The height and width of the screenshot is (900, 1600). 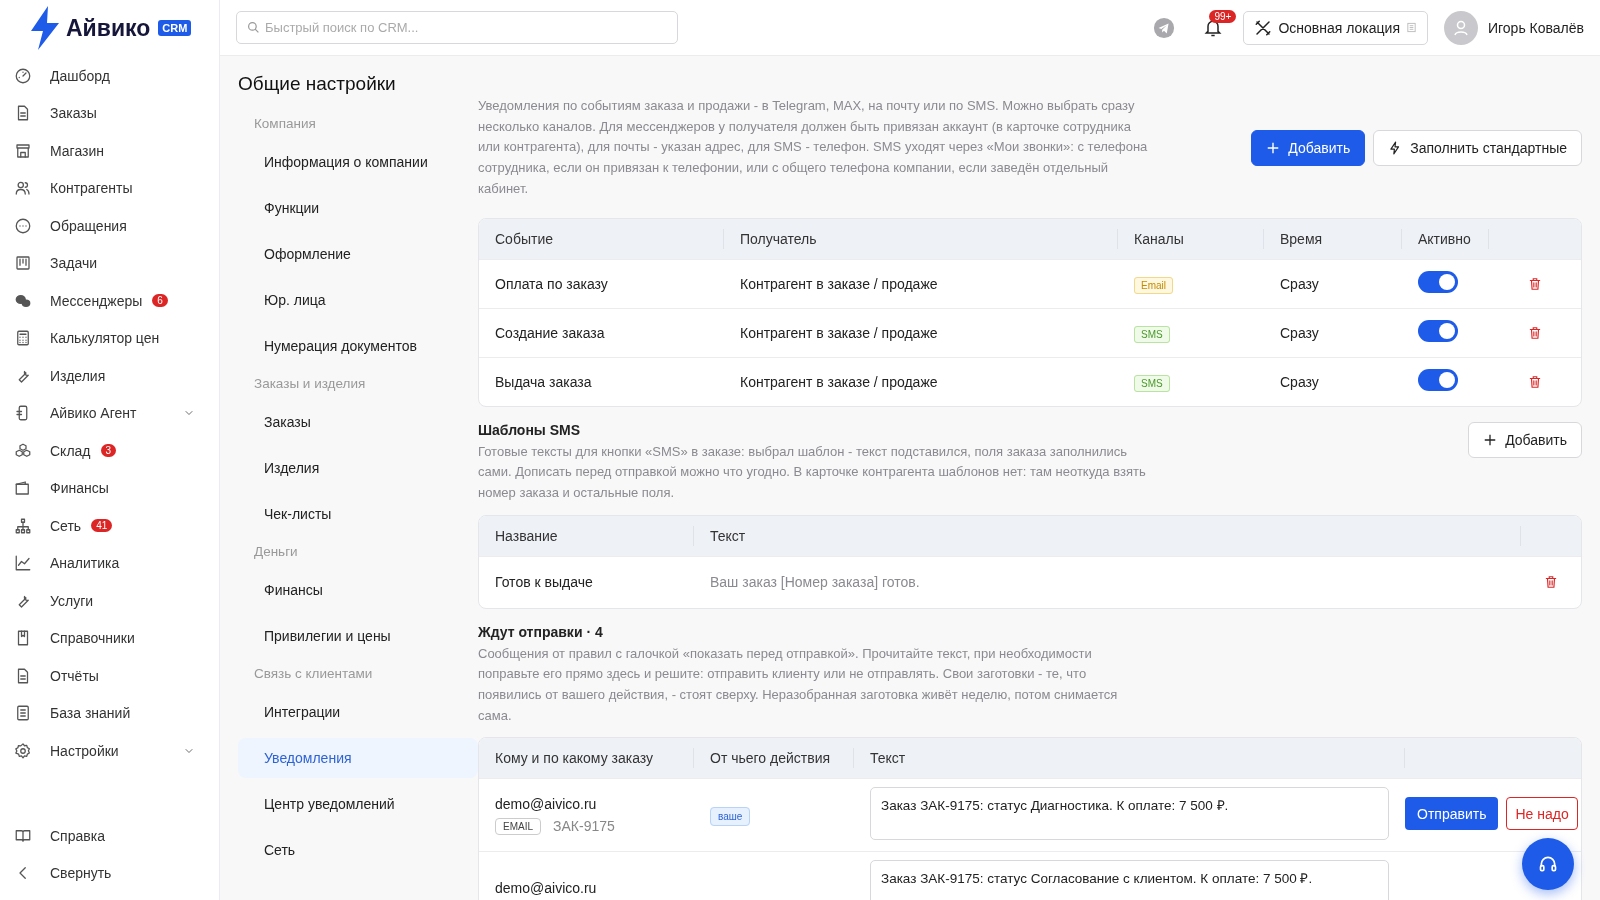 What do you see at coordinates (358, 712) in the screenshot?
I see `settings-nav-item: Интеграции` at bounding box center [358, 712].